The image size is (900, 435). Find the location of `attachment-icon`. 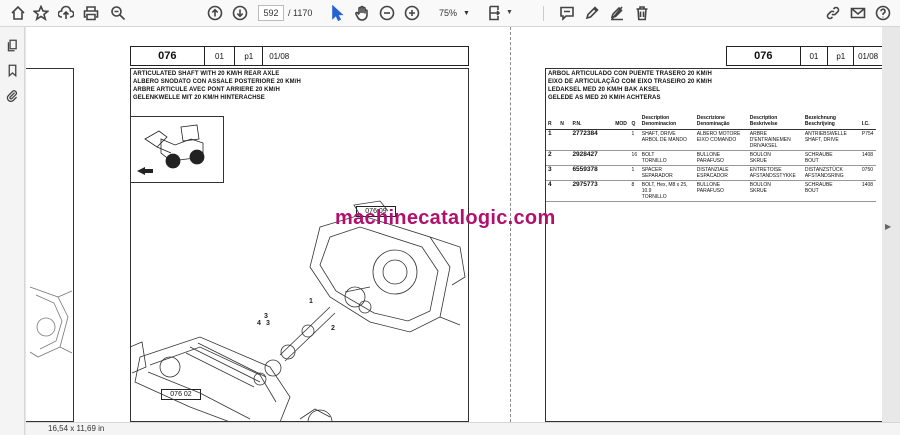

attachment-icon is located at coordinates (12, 95).